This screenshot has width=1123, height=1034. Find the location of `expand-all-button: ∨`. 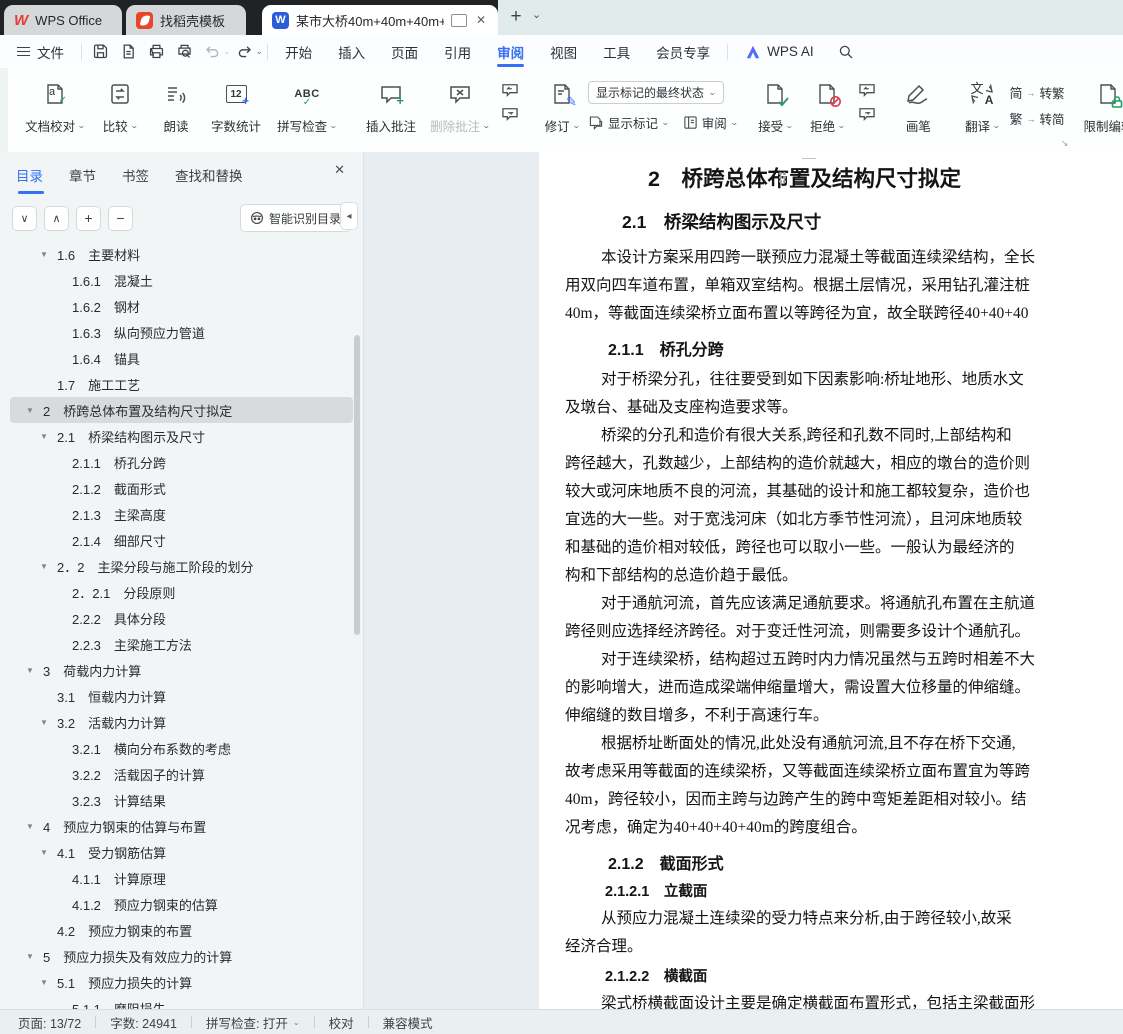

expand-all-button: ∨ is located at coordinates (24, 218).